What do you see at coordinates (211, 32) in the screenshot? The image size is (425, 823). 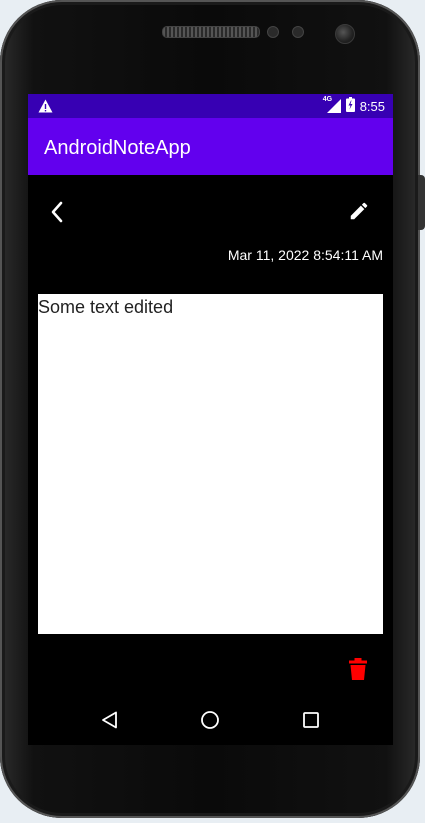 I see `earpiece-speaker` at bounding box center [211, 32].